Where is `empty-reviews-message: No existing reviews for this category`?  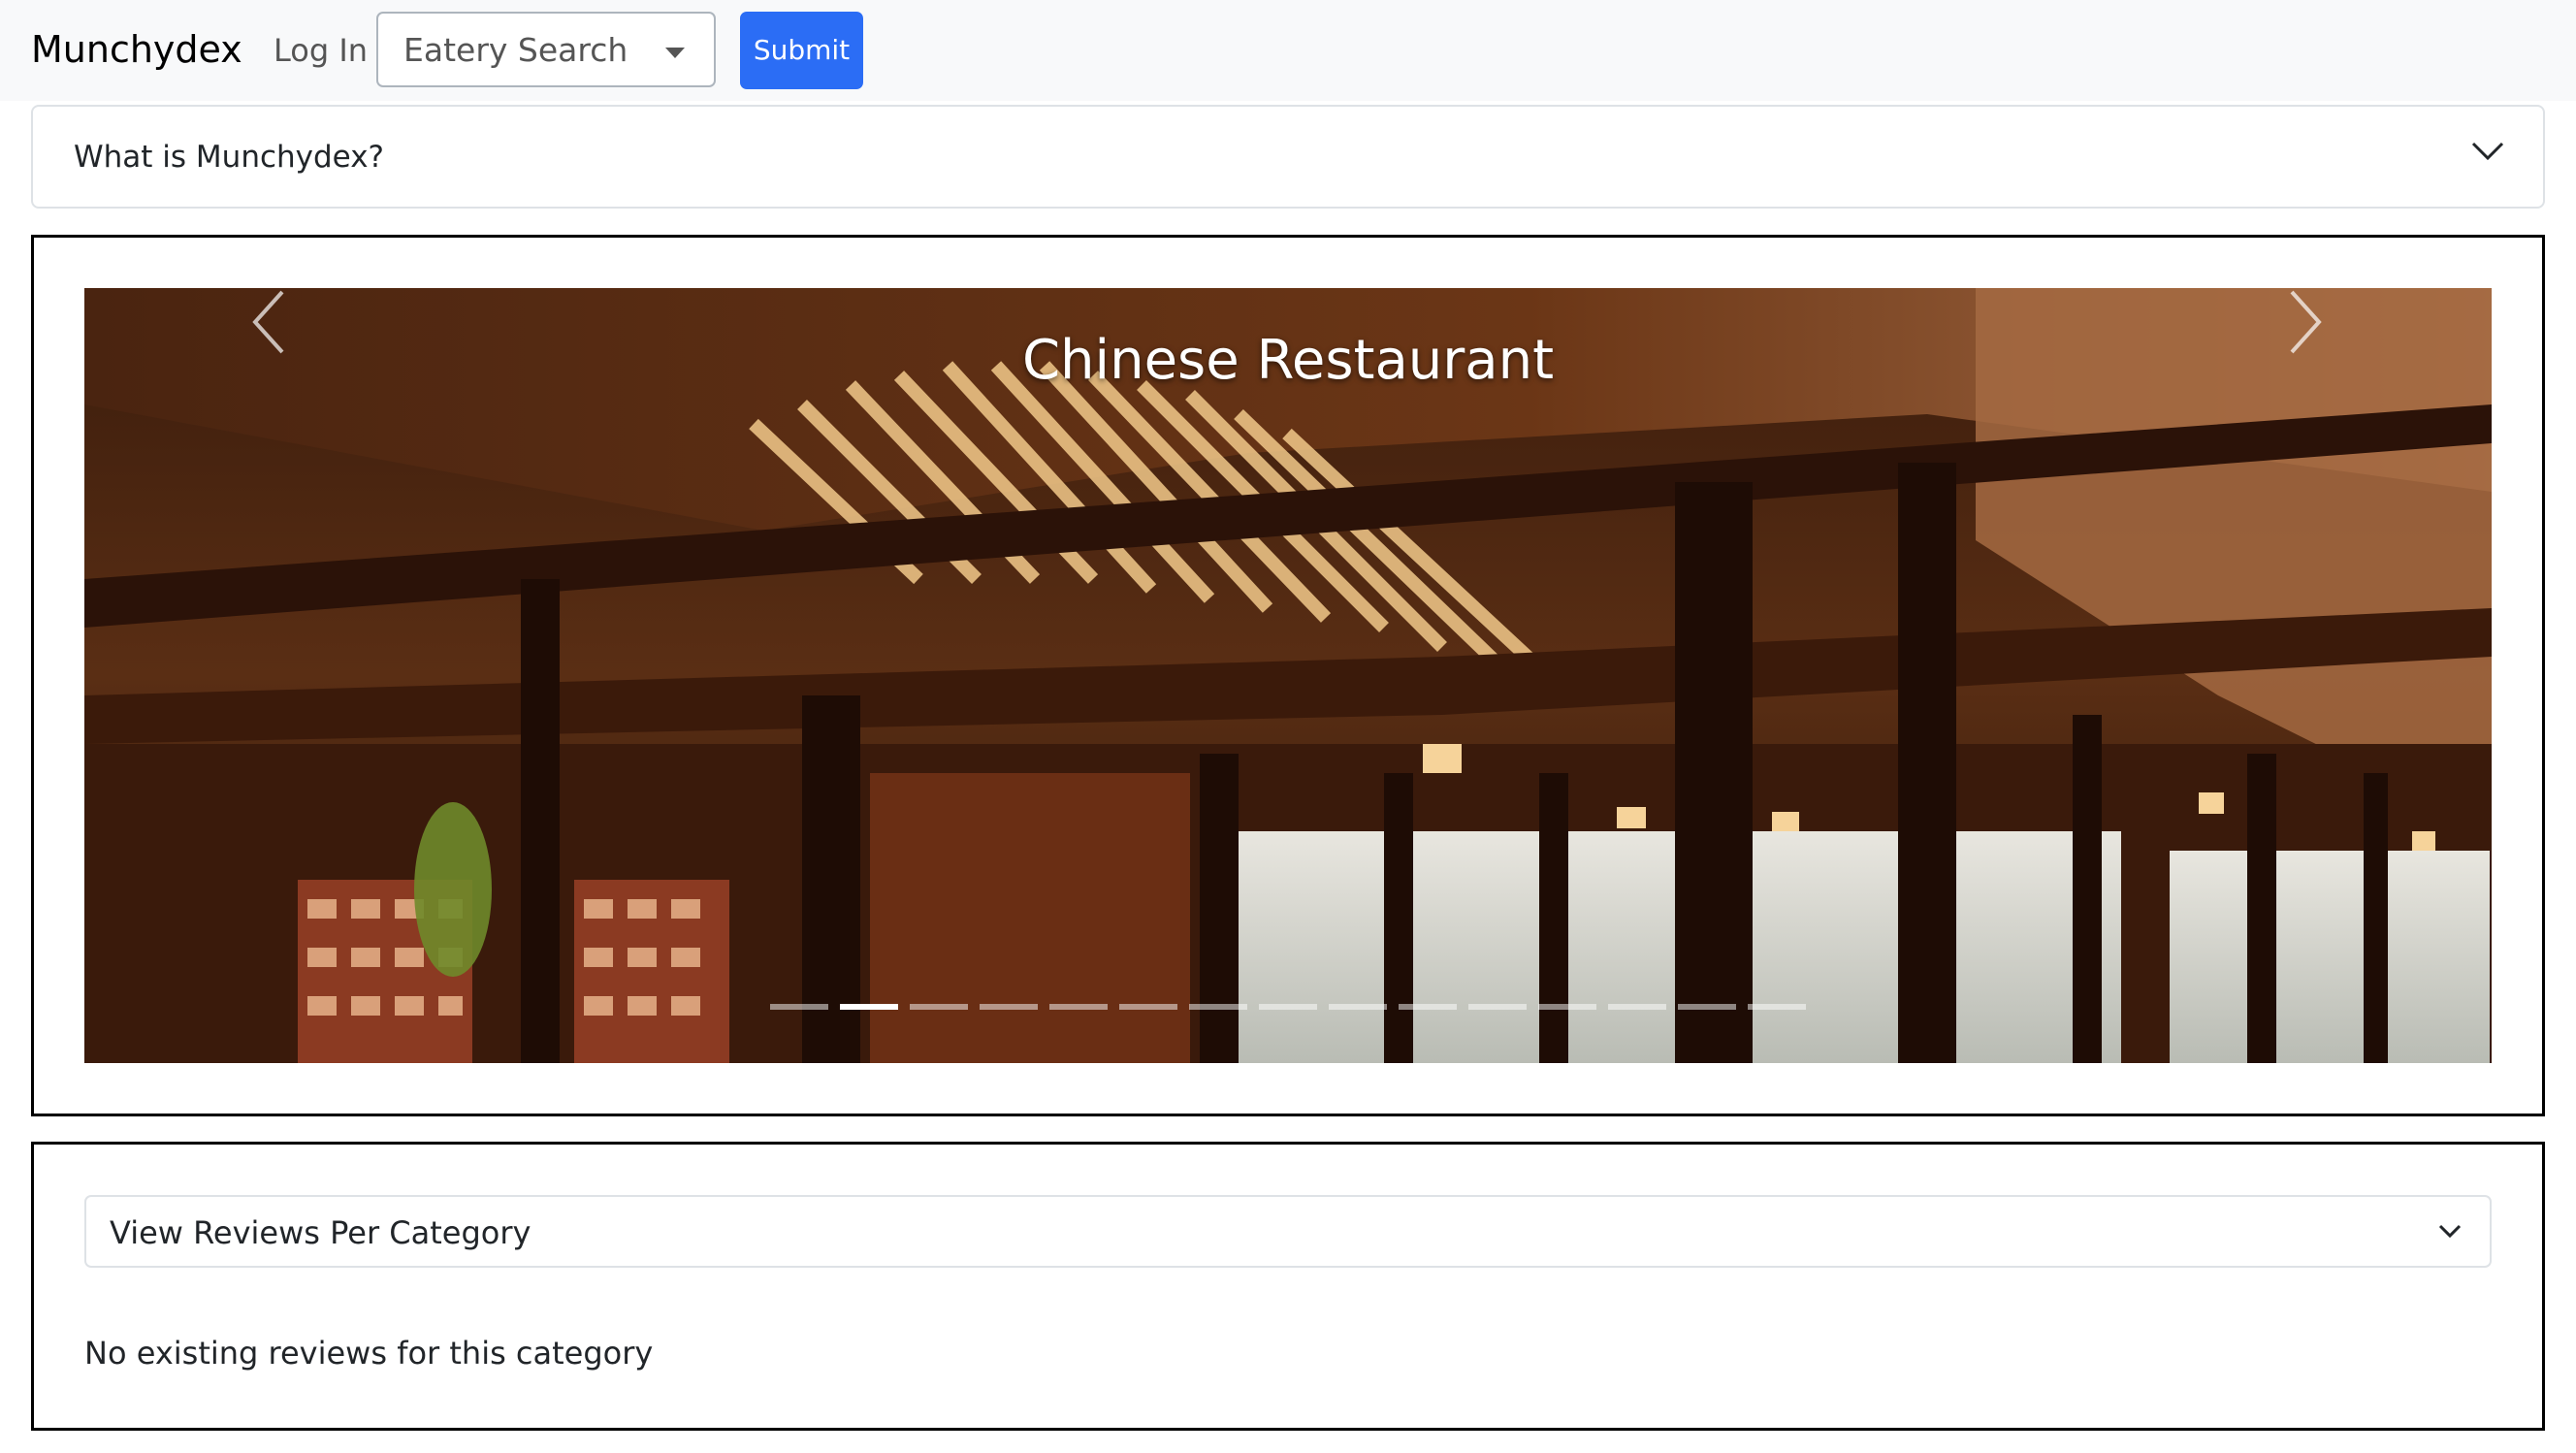
empty-reviews-message: No existing reviews for this category is located at coordinates (369, 1353).